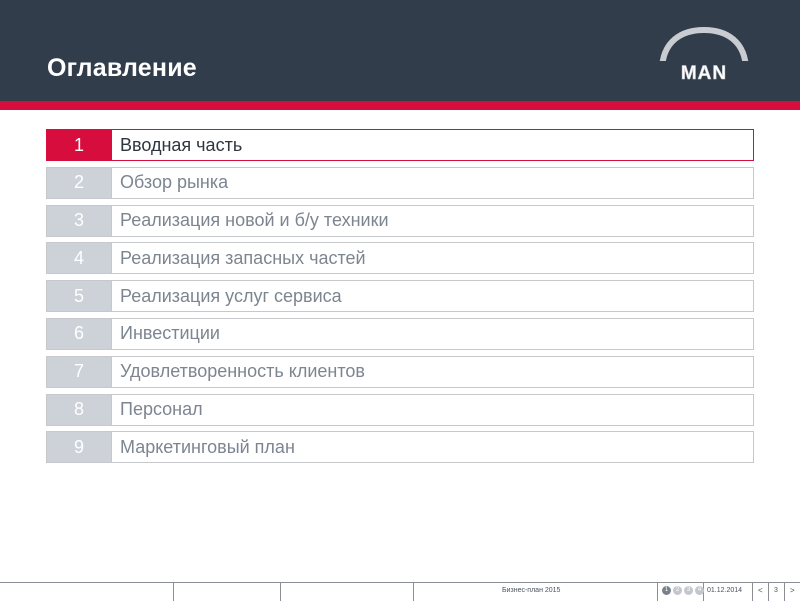 The image size is (800, 601). Describe the element at coordinates (688, 590) in the screenshot. I see `section-dot-3: 3` at that location.